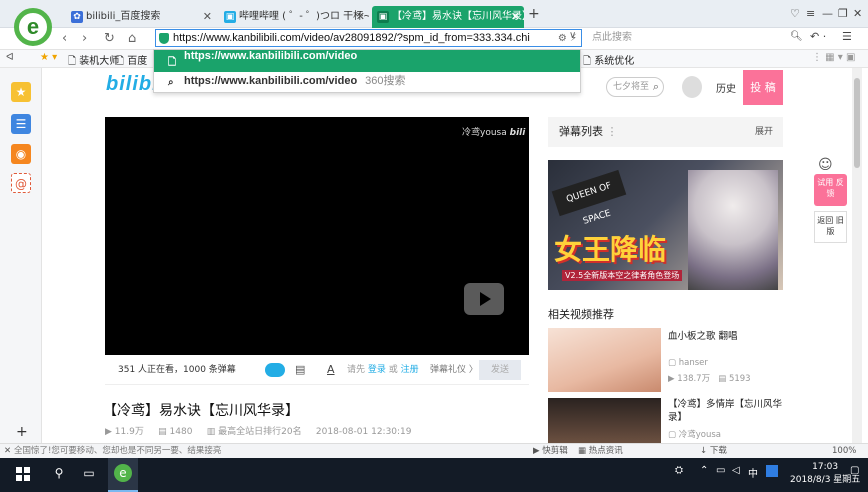 This screenshot has width=868, height=492. I want to click on weibo-icon: ◉, so click(21, 154).